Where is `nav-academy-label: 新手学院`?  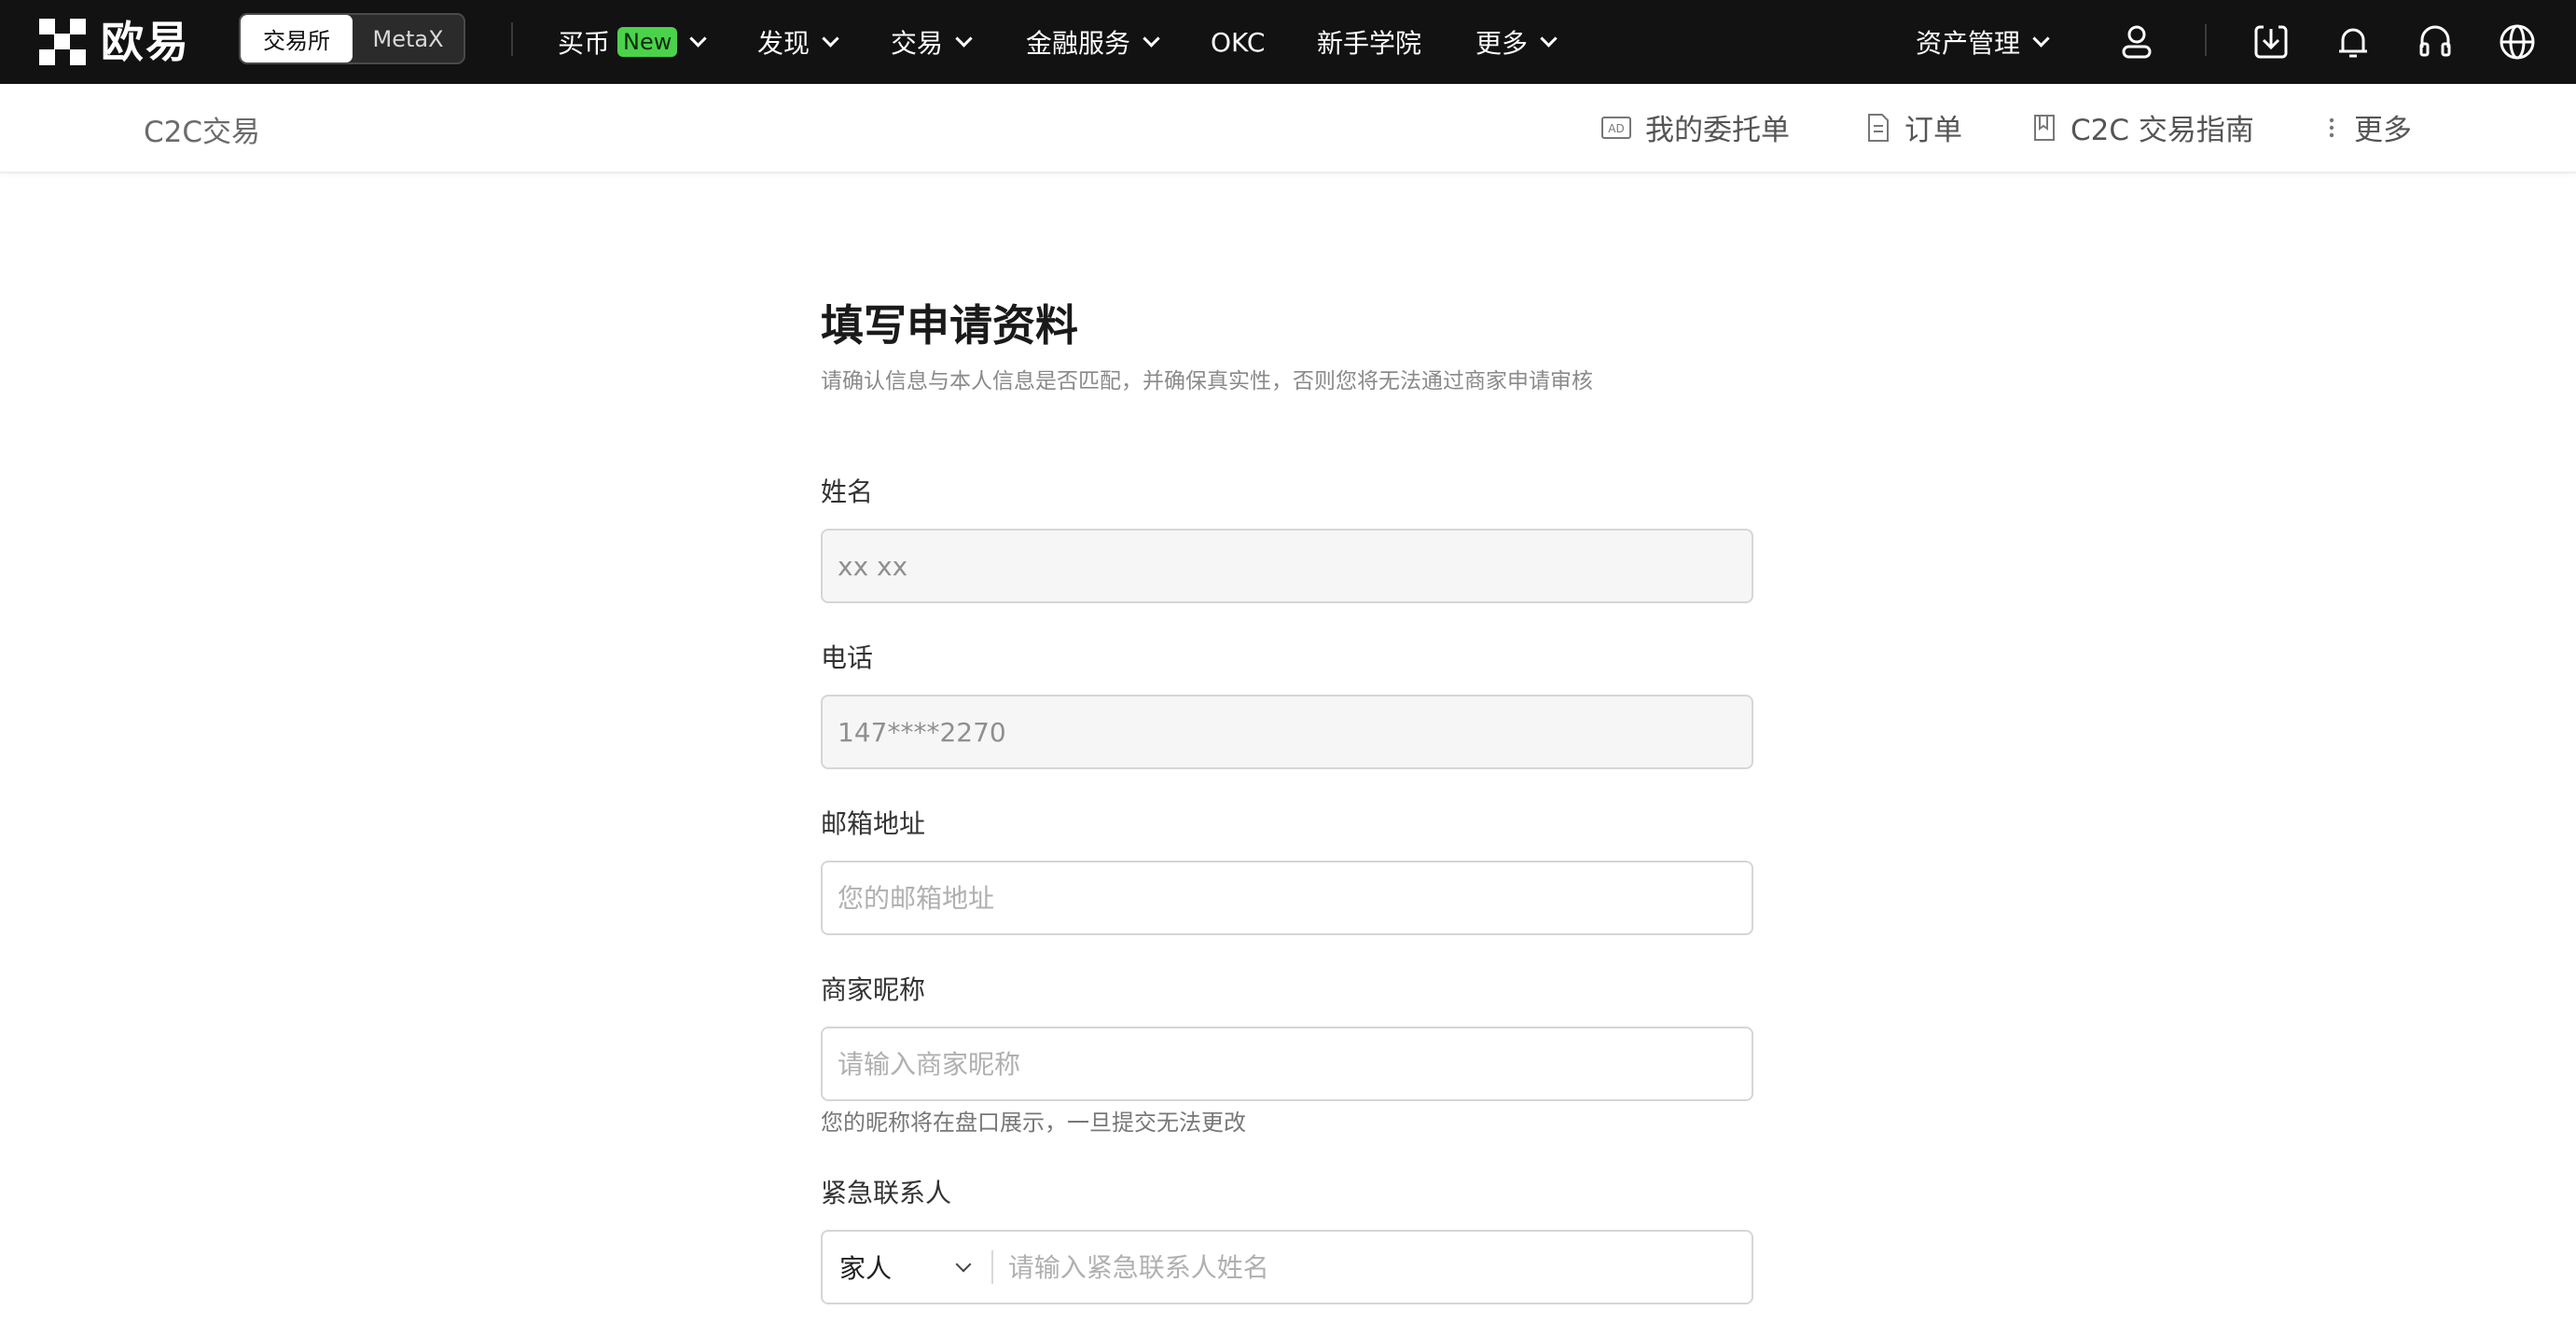 nav-academy-label: 新手学院 is located at coordinates (1369, 43).